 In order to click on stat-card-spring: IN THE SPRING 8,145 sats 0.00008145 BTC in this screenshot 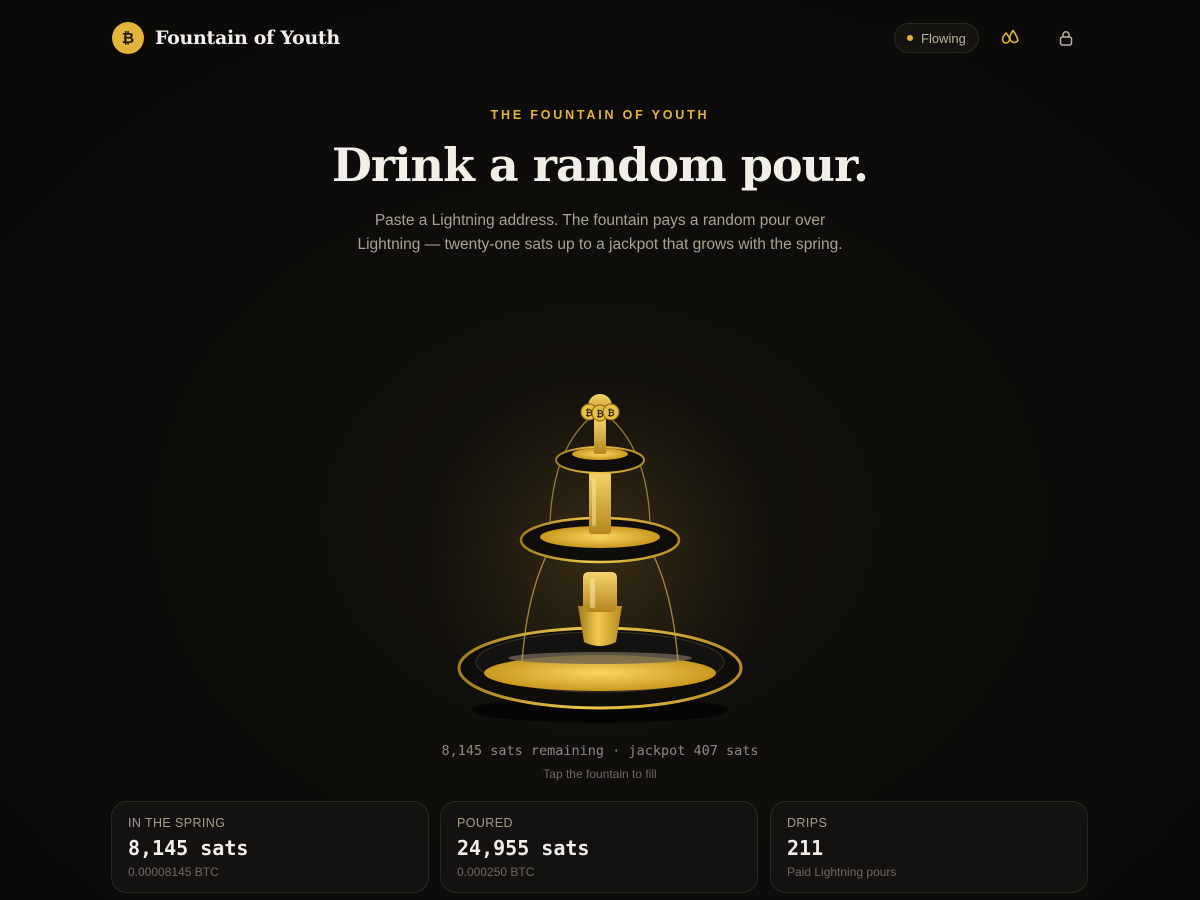, I will do `click(270, 847)`.